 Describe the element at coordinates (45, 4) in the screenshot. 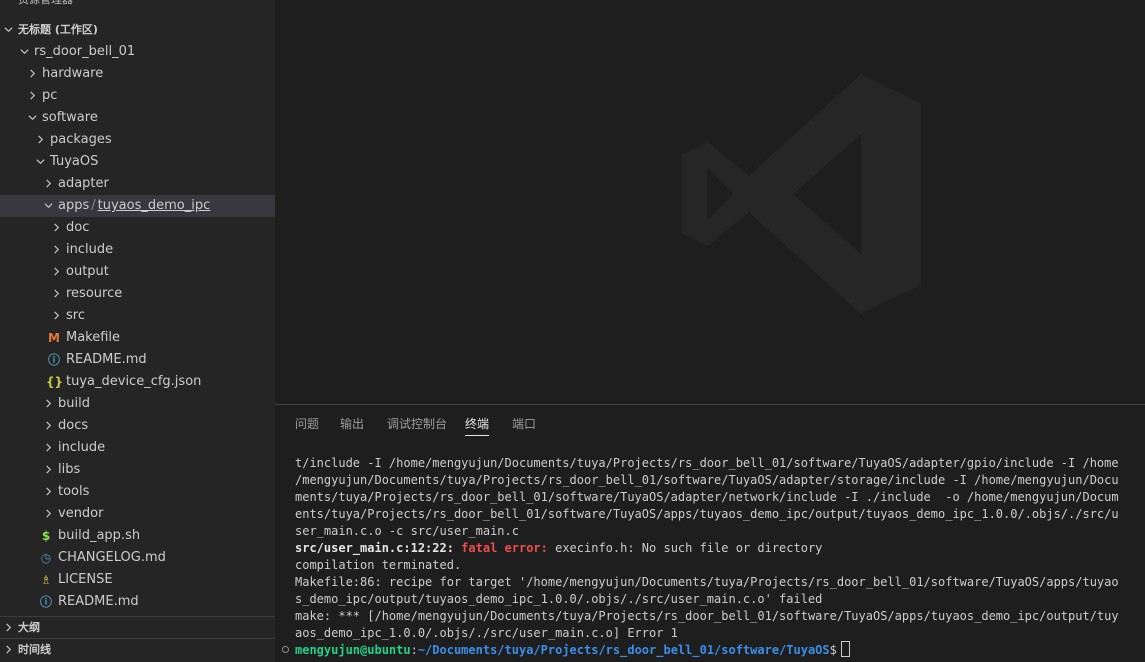

I see `explorer-title: 资源管理器` at that location.